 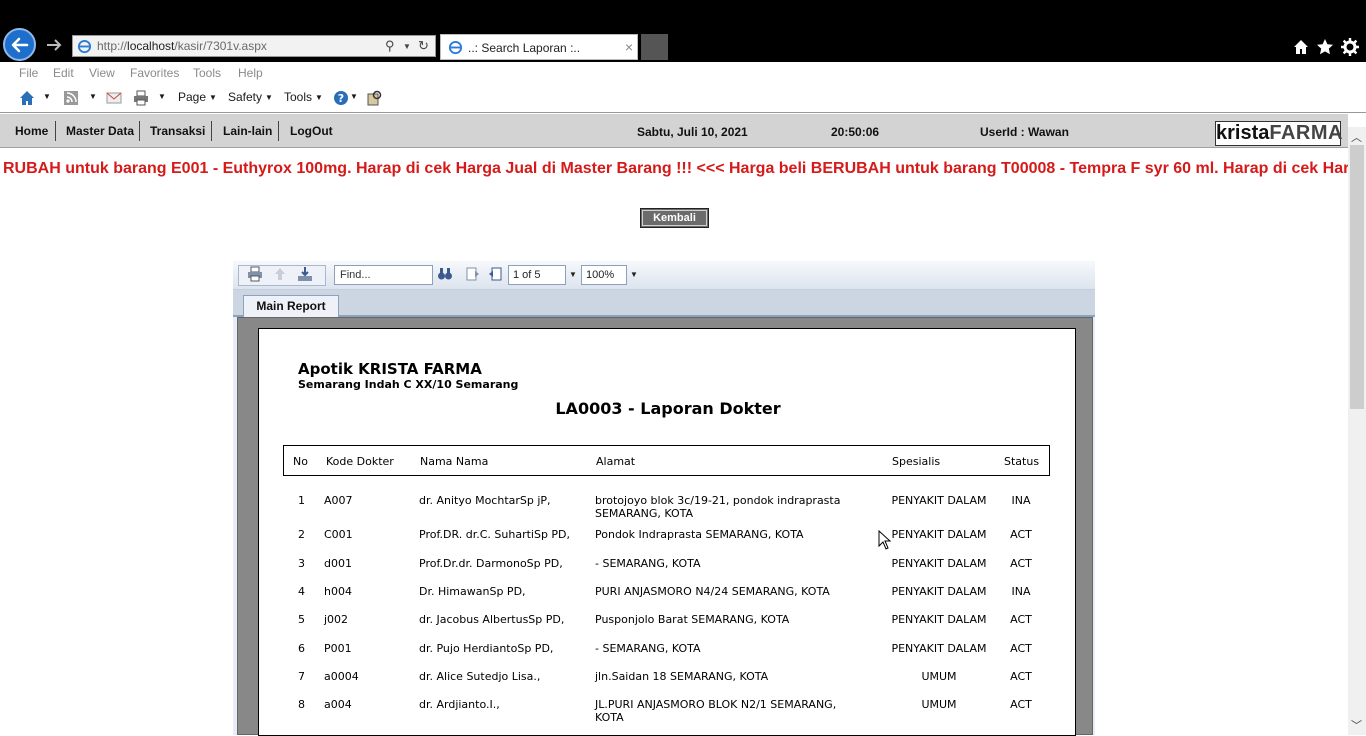 I want to click on address-bar: http://localhost/kasir/7301v.aspx ⚲ ▼ ↻, so click(x=254, y=46).